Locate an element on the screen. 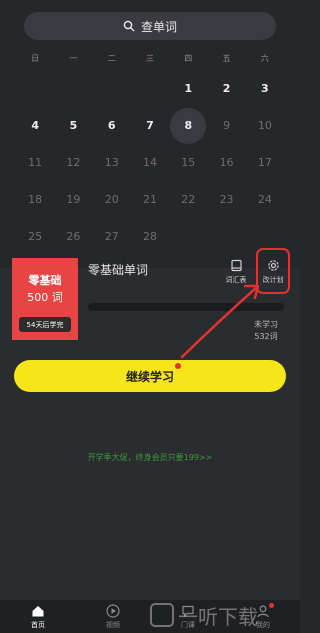 The image size is (320, 633). calendar-day: 22 is located at coordinates (188, 199).